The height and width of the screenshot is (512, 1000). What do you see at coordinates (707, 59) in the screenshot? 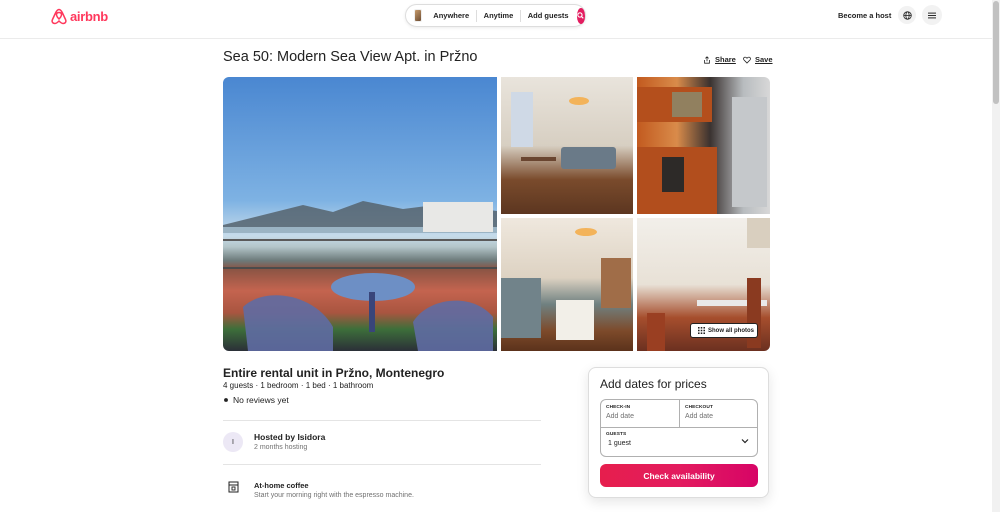
I see `share-icon` at bounding box center [707, 59].